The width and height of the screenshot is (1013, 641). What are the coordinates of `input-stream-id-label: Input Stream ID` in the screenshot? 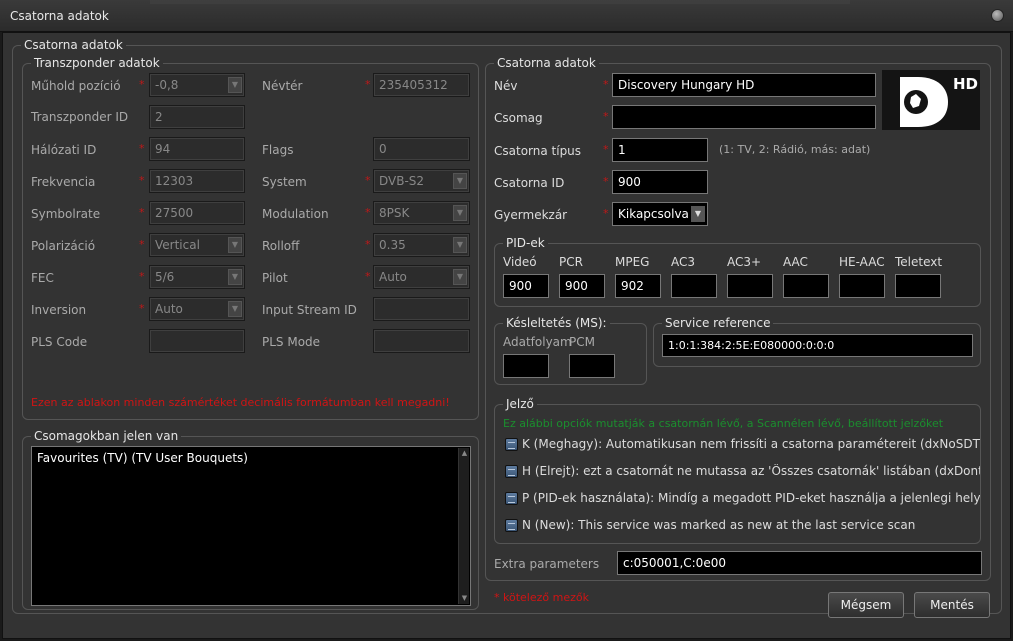 It's located at (309, 310).